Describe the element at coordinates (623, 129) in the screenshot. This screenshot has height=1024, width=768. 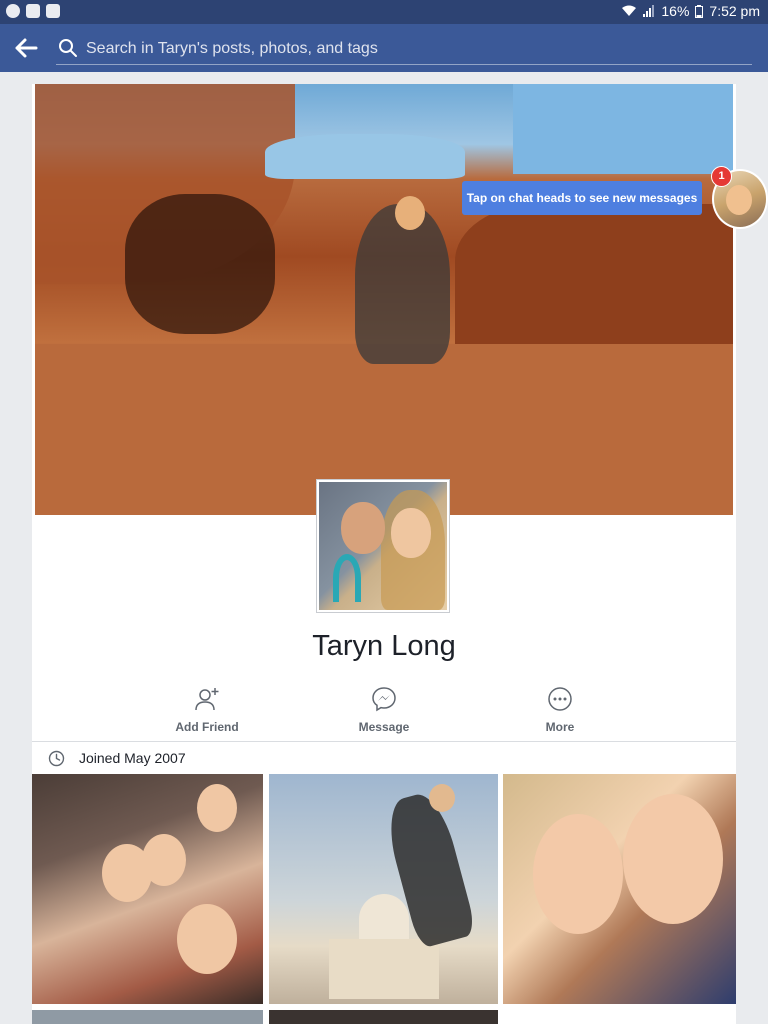
I see `cover-sky` at that location.